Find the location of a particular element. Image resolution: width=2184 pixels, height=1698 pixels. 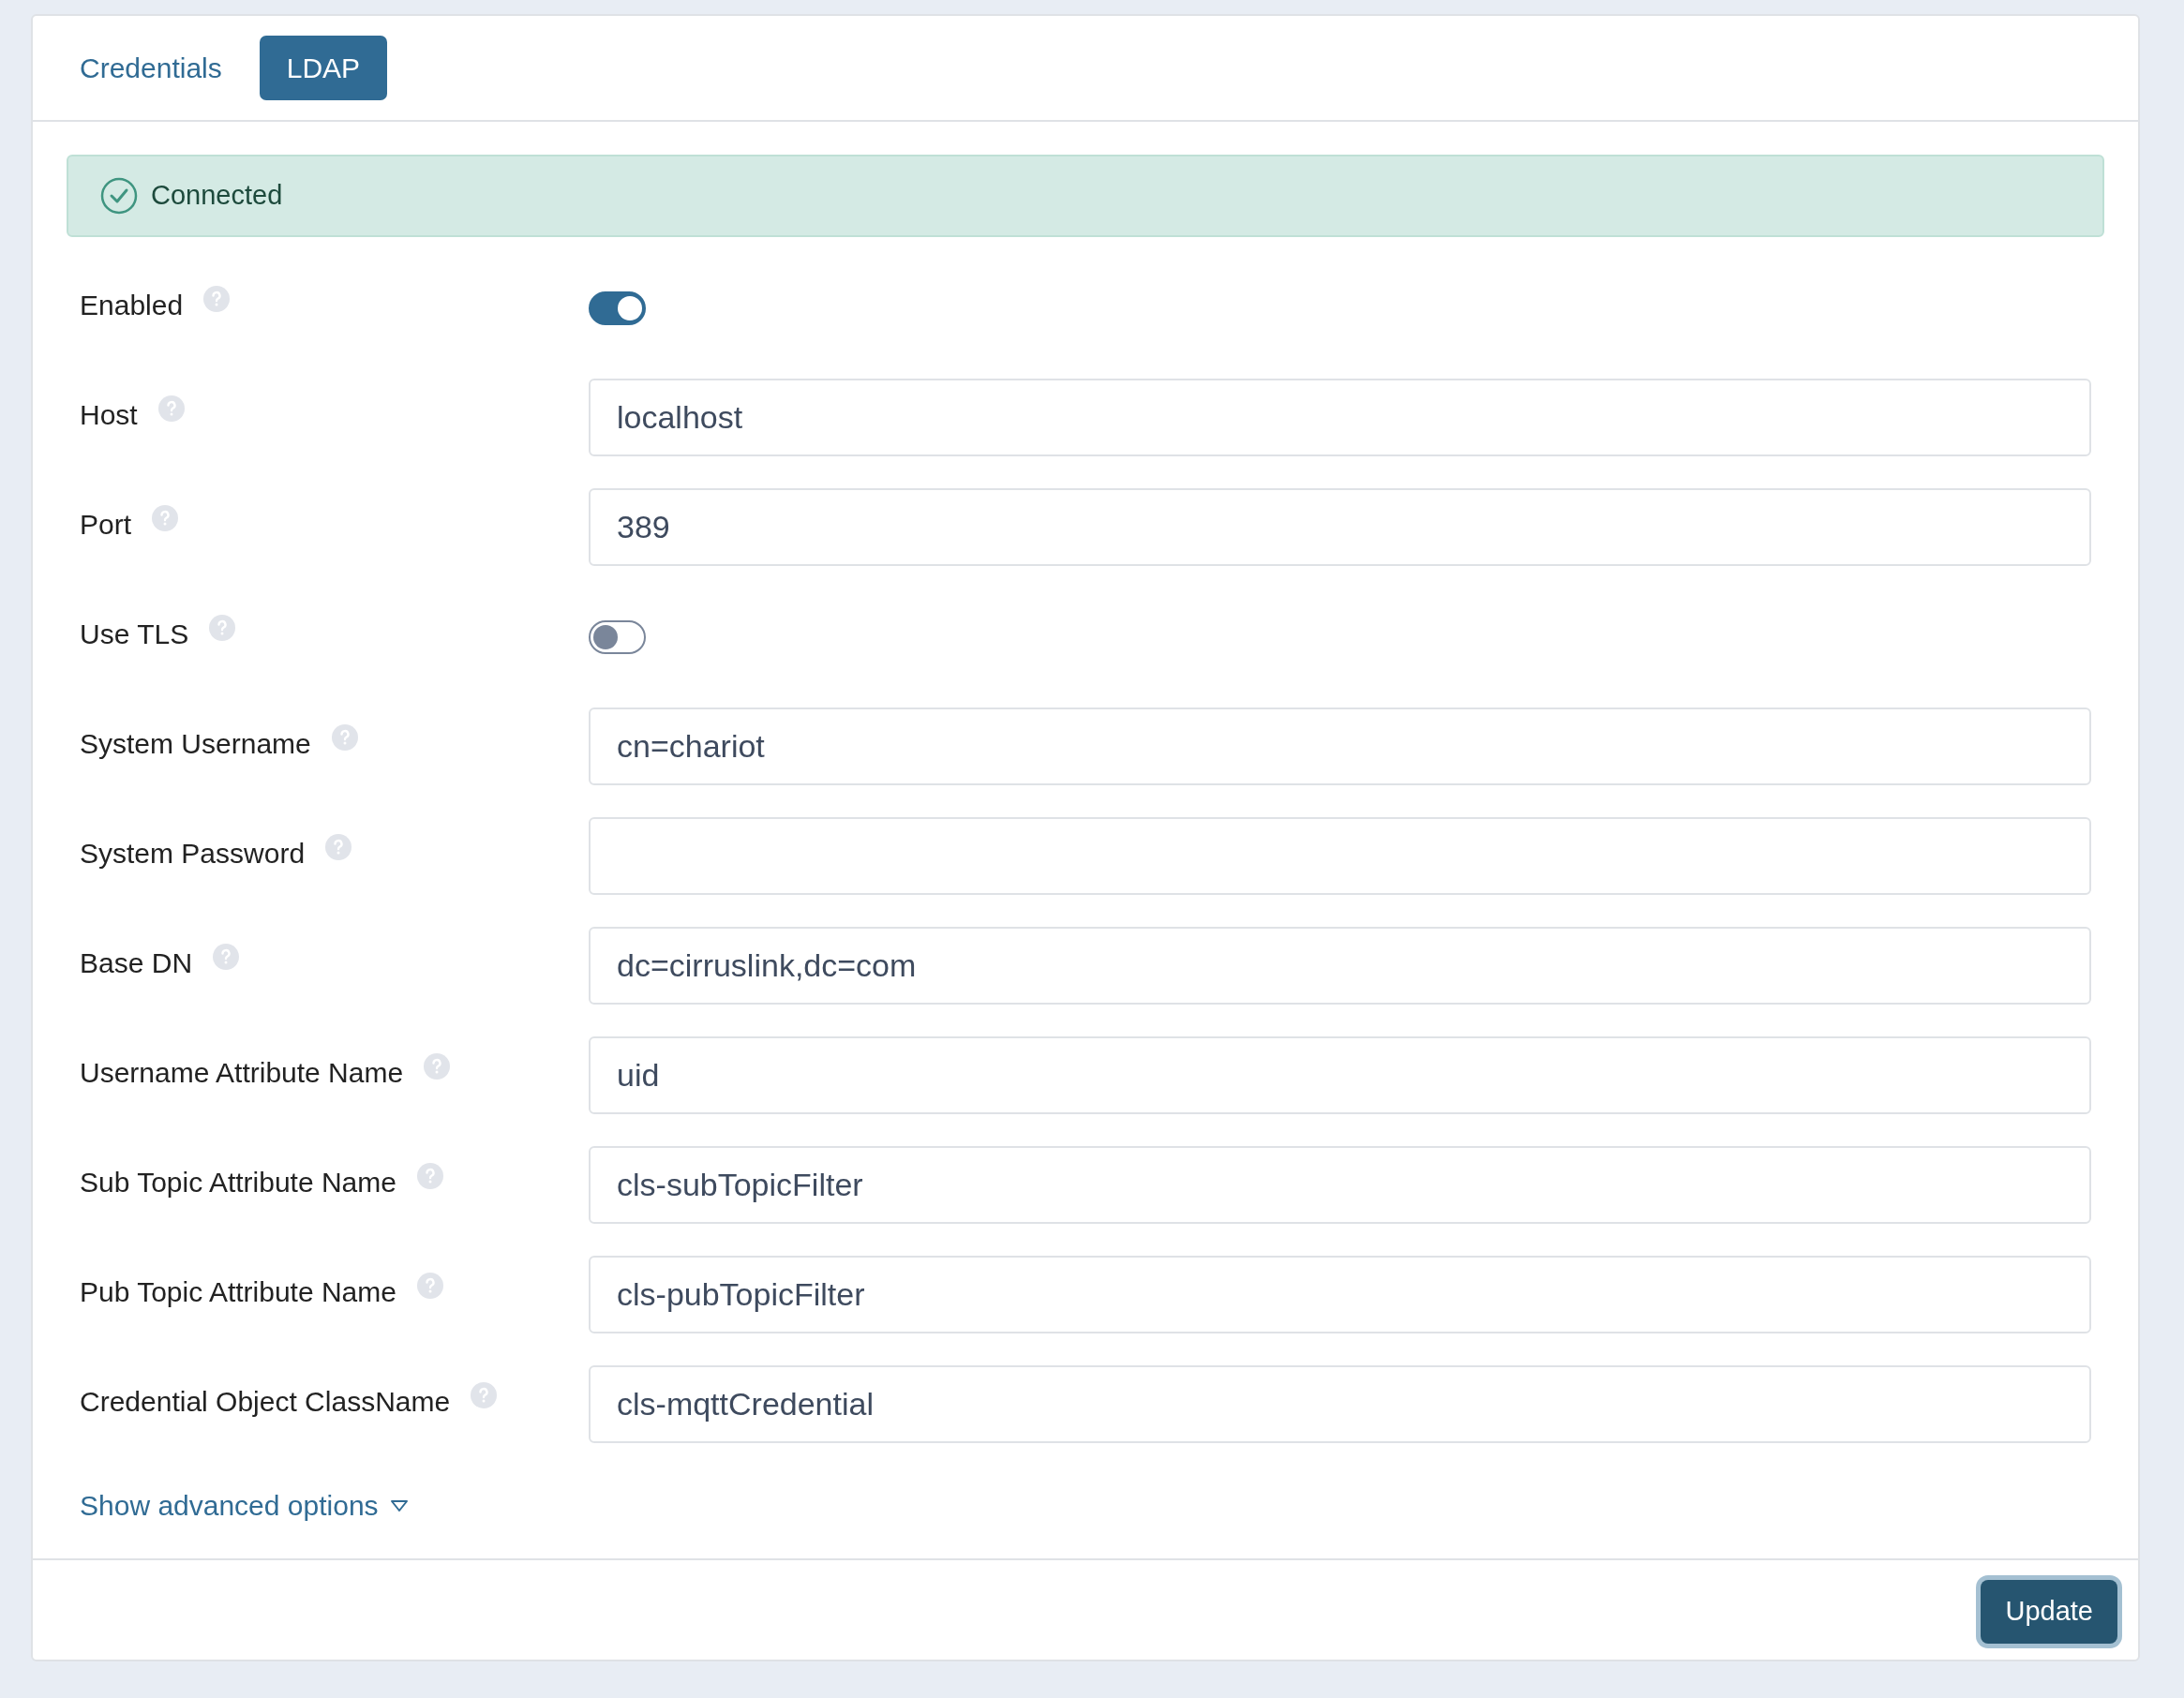

input-field: uid is located at coordinates (1340, 1075).